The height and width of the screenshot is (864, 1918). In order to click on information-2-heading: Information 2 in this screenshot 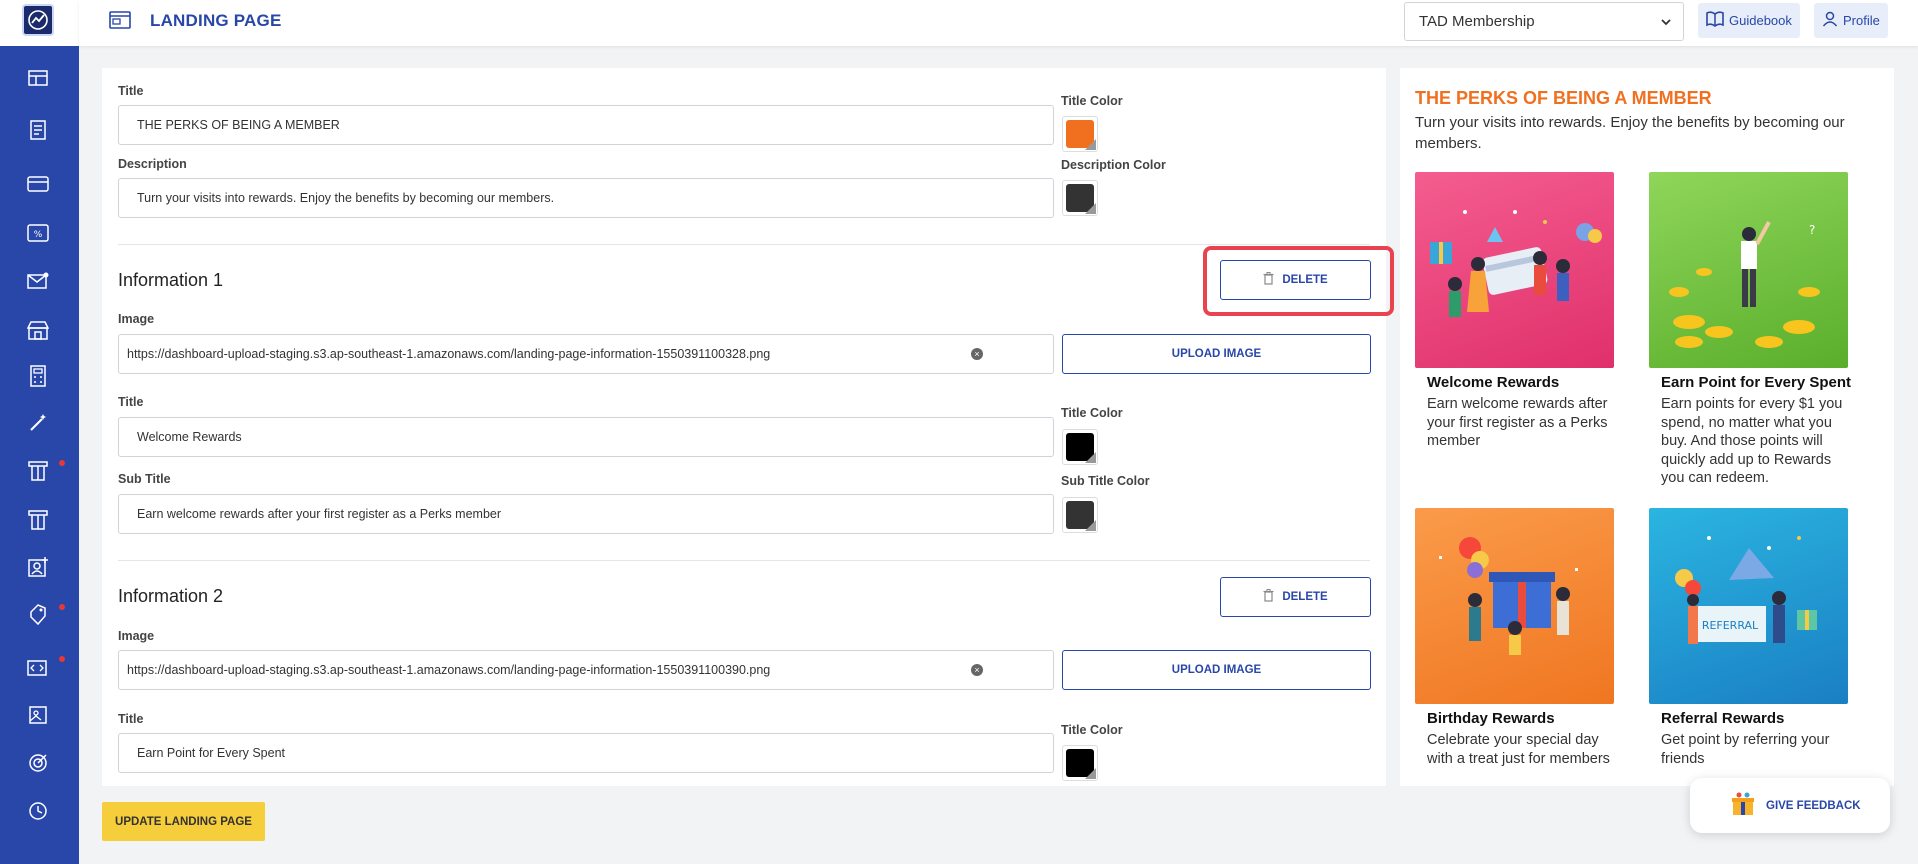, I will do `click(171, 596)`.